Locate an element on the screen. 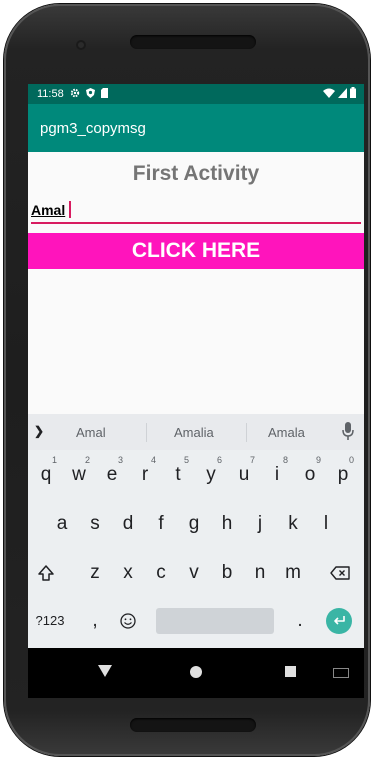 This screenshot has width=375, height=760. key-q: q1 is located at coordinates (46, 475).